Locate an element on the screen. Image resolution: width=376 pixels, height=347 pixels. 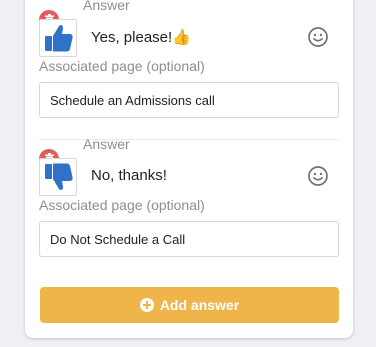
thumbs-up-icon is located at coordinates (59, 38).